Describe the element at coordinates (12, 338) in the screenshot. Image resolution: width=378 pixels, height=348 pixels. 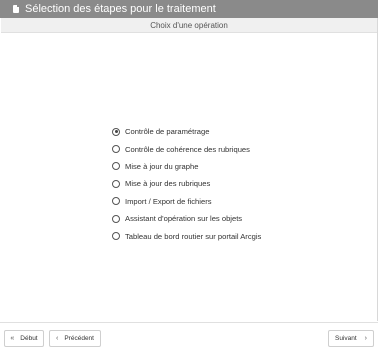
I see `double-chevron-left-icon: «` at that location.